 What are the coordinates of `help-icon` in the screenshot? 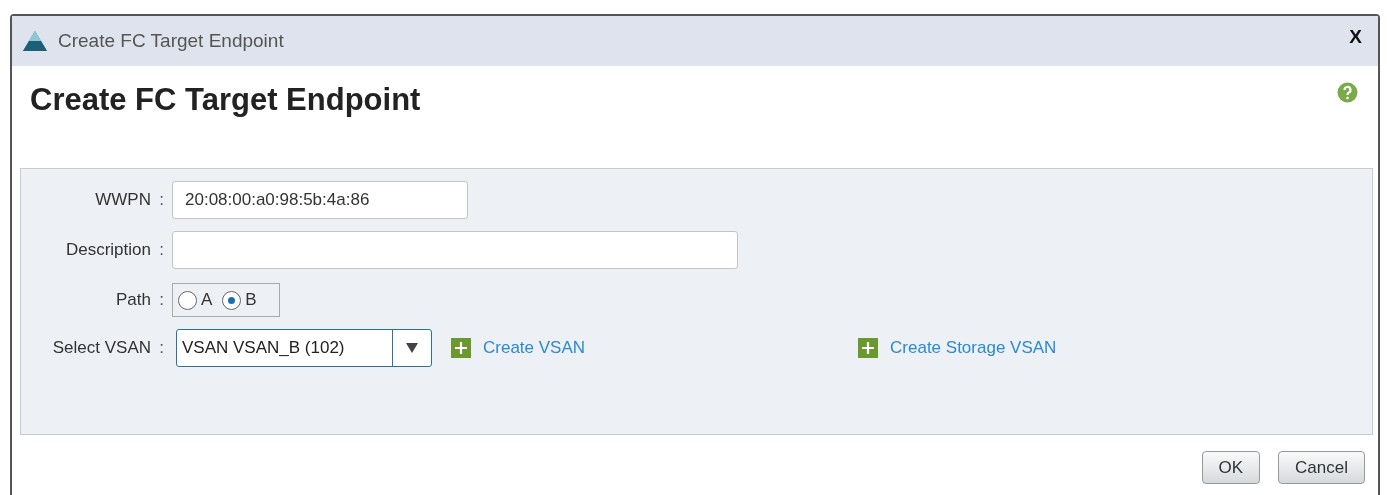 It's located at (1347, 92).